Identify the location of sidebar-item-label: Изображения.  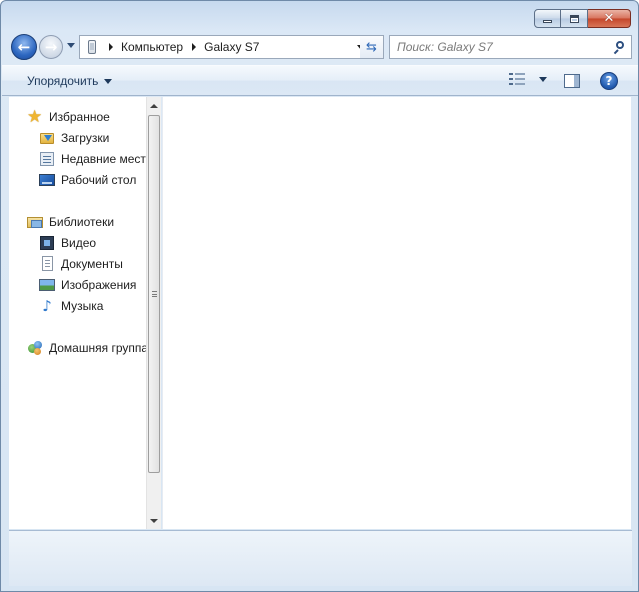
(99, 285).